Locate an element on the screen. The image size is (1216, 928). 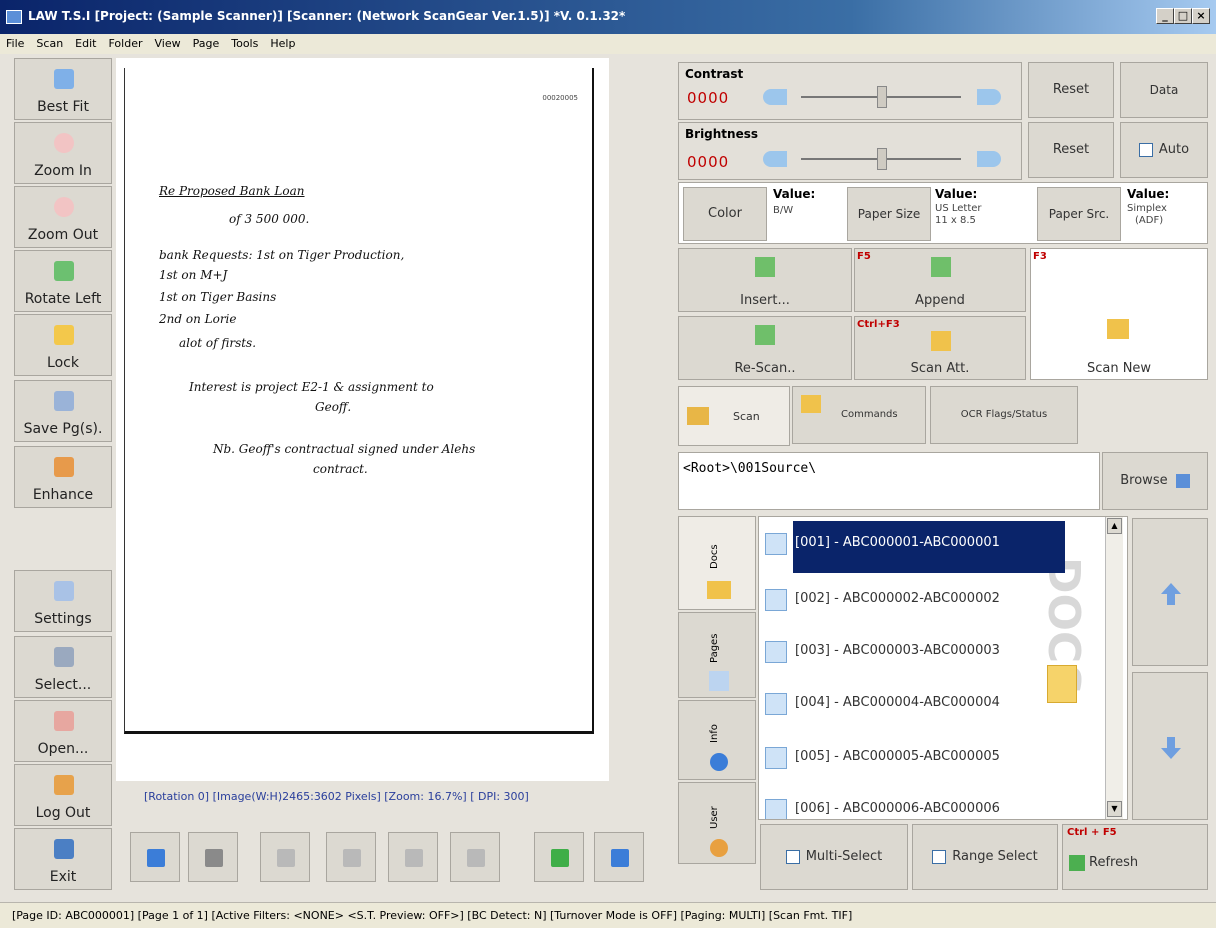
lock-icon is located at coordinates (64, 335).